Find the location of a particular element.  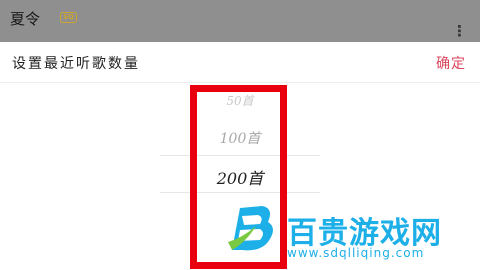

confirm-button: 确定 is located at coordinates (451, 63).